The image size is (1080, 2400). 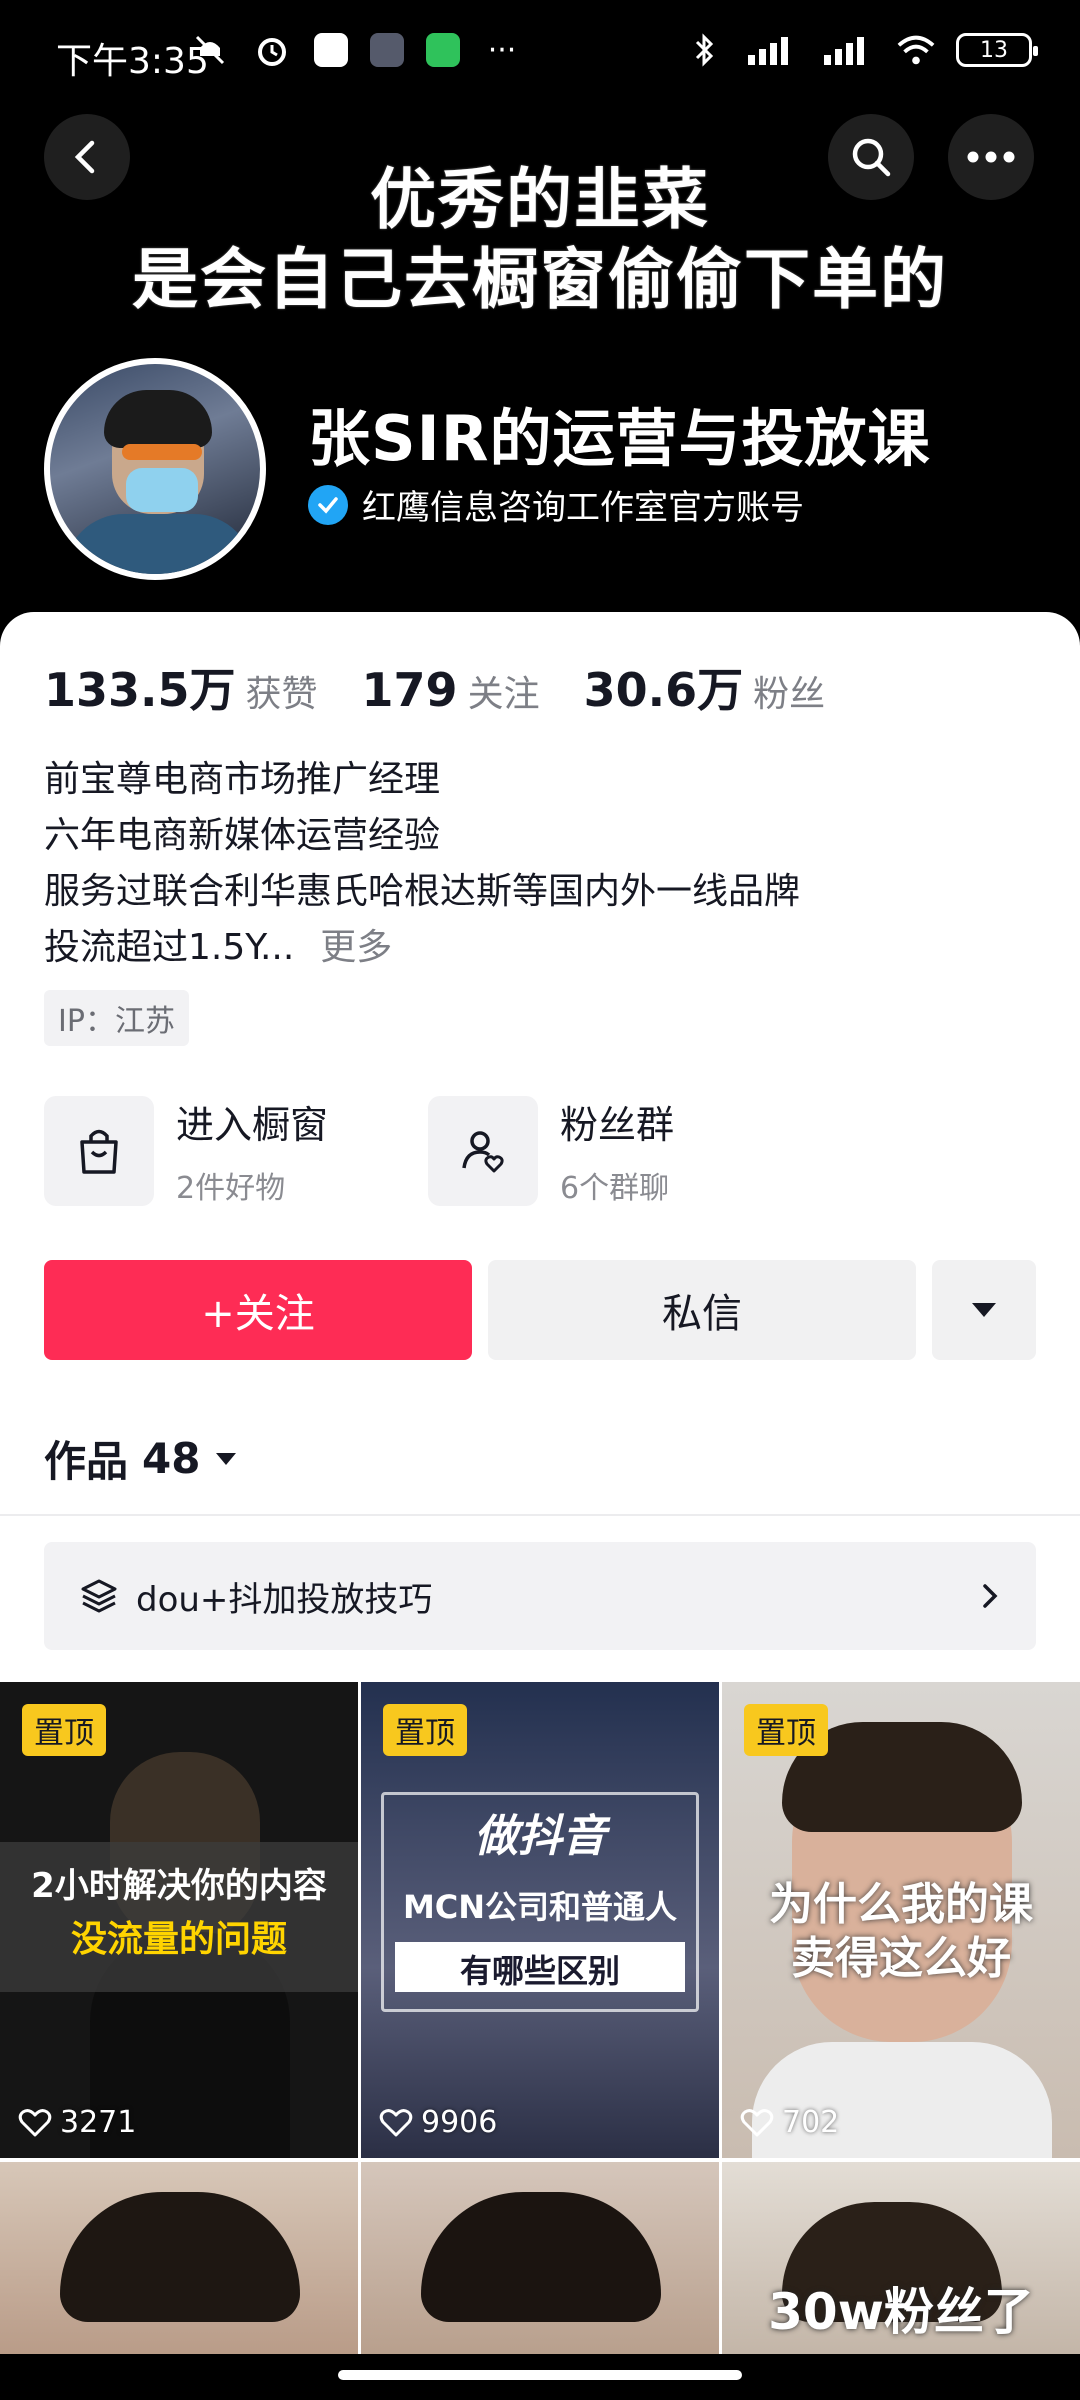 I want to click on video-tile: 30w粉丝了, so click(x=901, y=2262).